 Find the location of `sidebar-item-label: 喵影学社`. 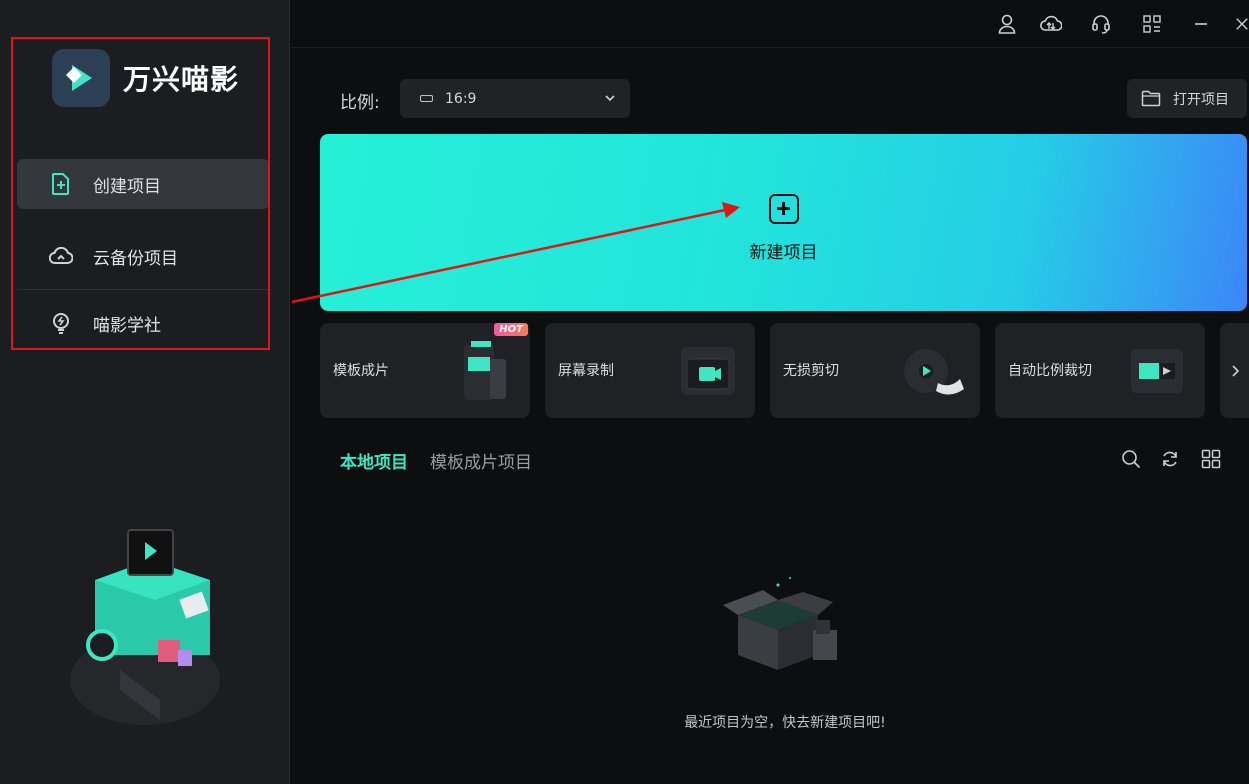

sidebar-item-label: 喵影学社 is located at coordinates (127, 325).